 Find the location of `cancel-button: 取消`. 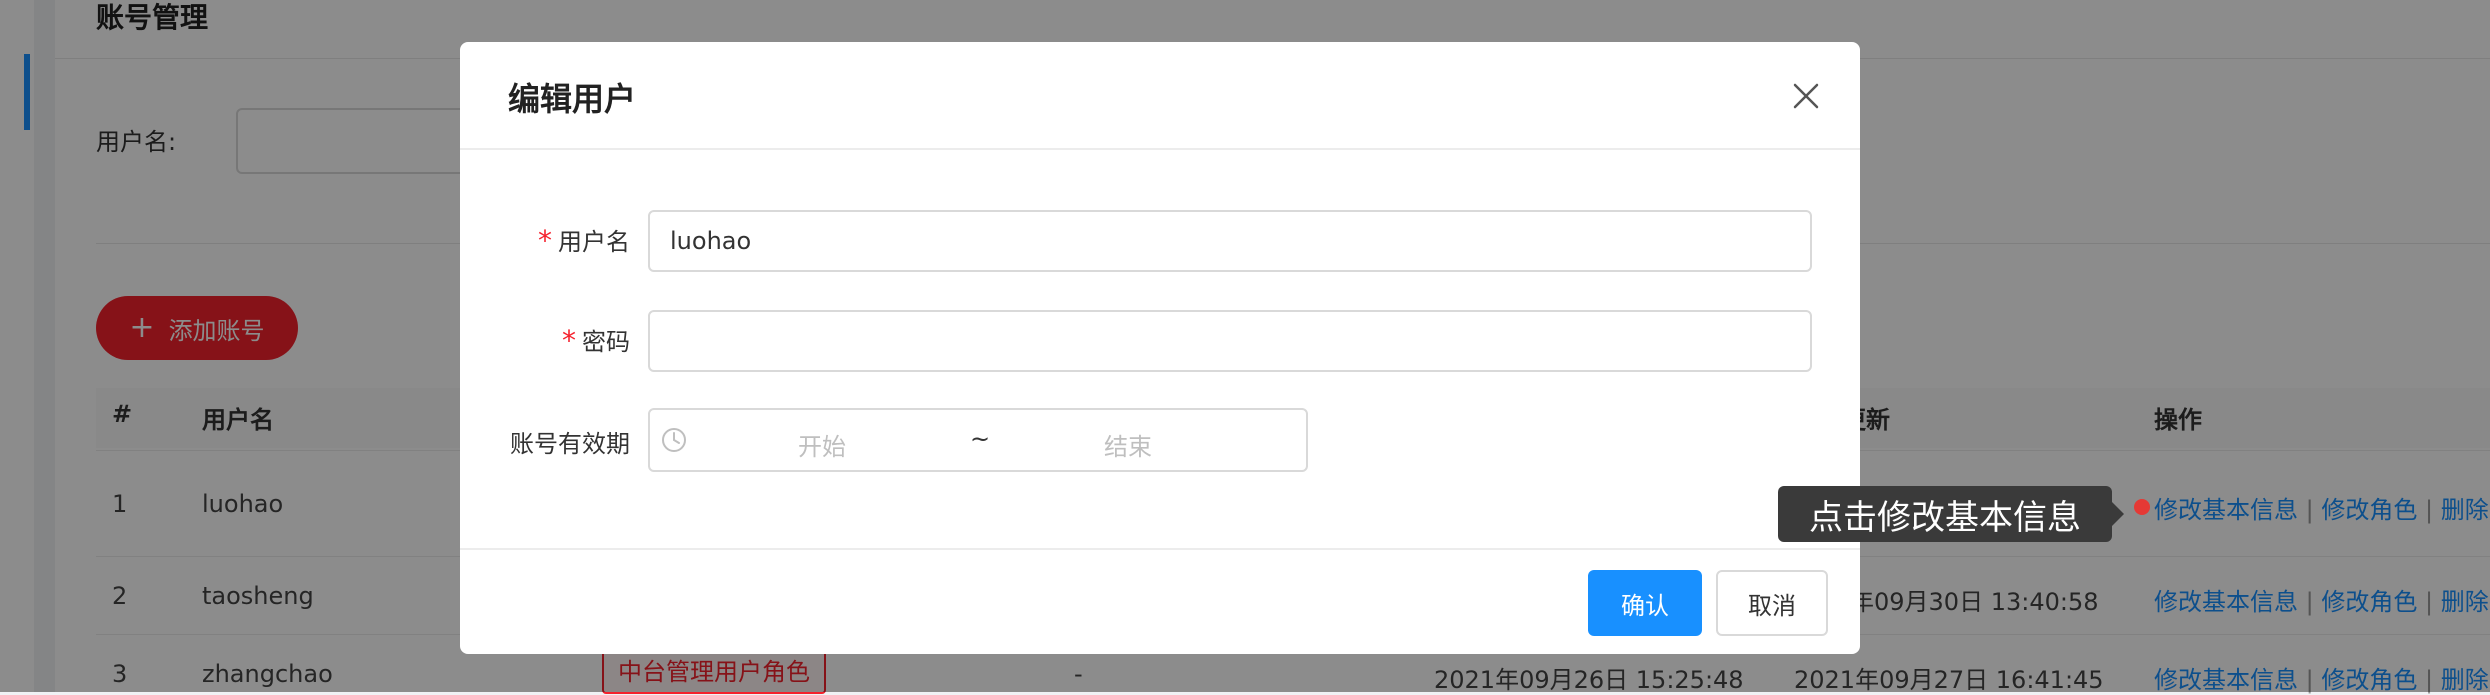

cancel-button: 取消 is located at coordinates (1772, 603).